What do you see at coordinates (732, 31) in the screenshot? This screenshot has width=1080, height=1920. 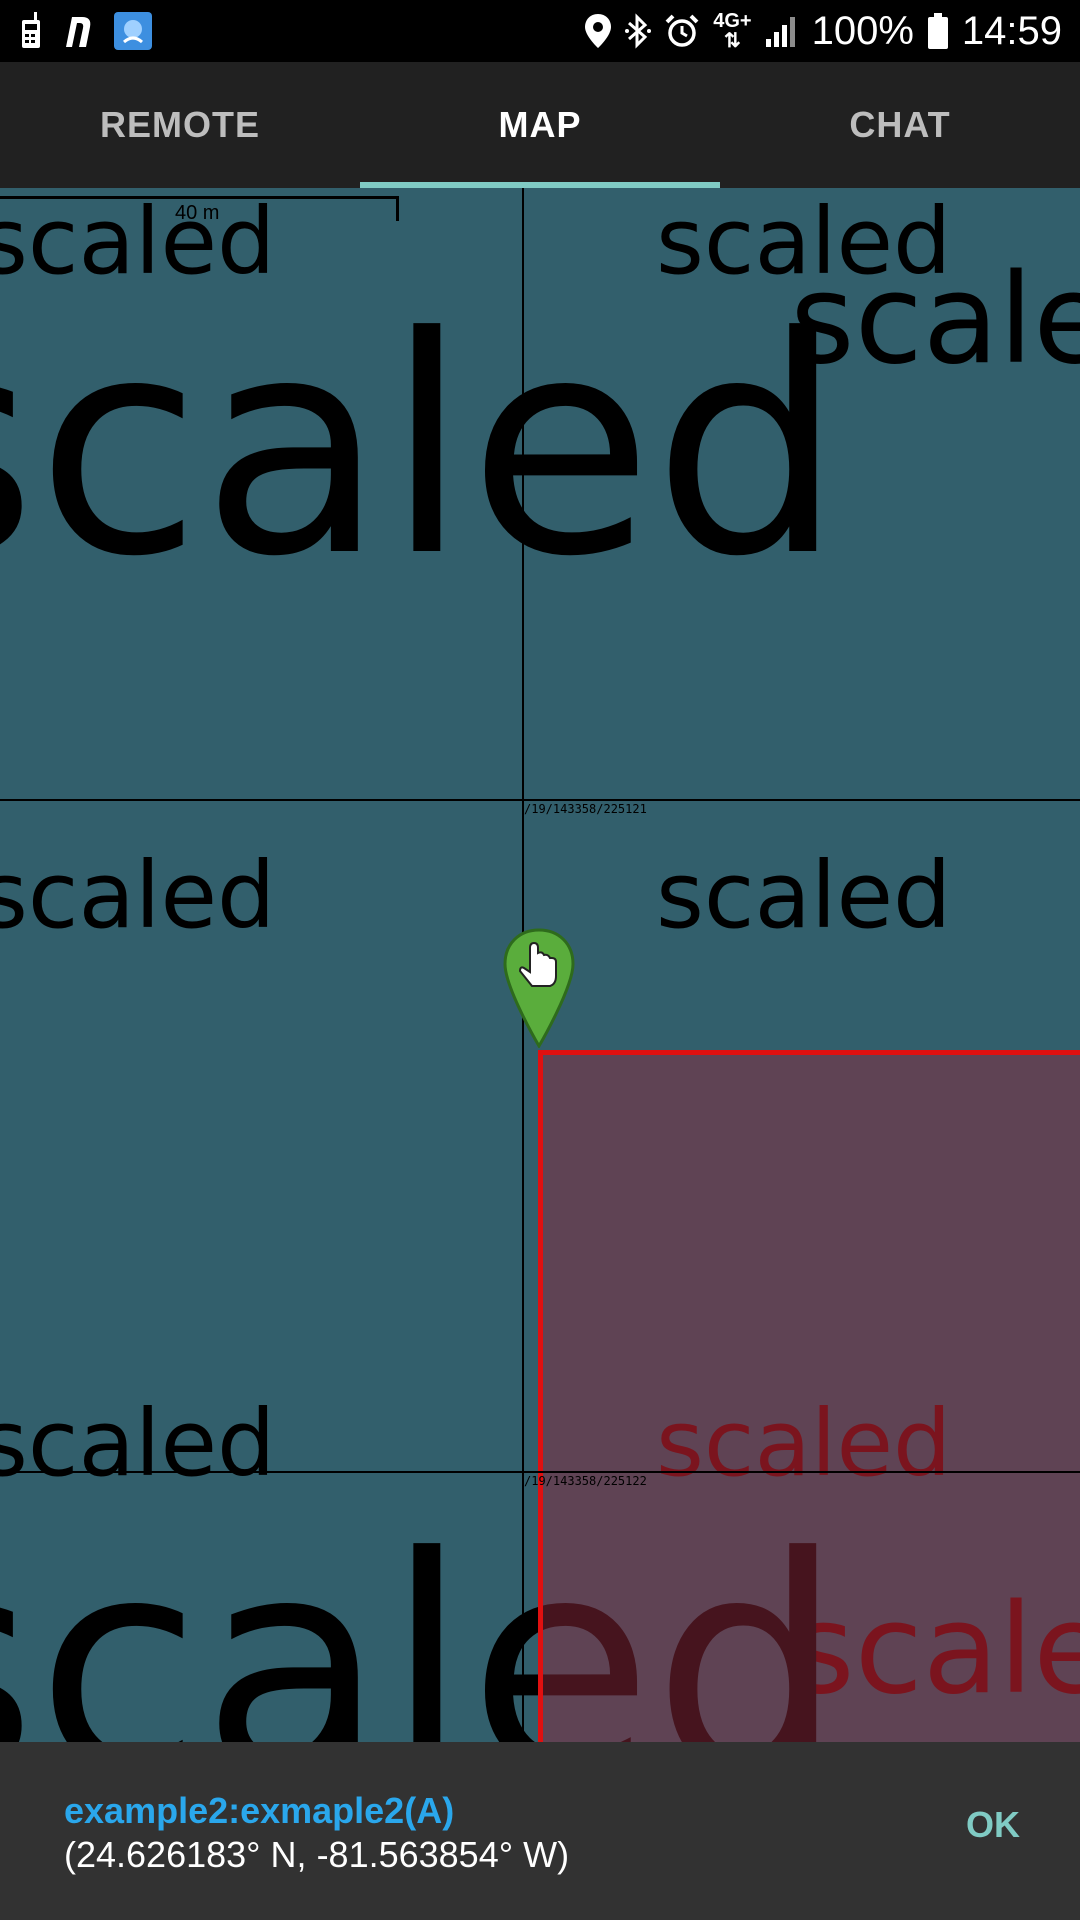 I see `network-arrows-icon: 4G+ ⇅` at bounding box center [732, 31].